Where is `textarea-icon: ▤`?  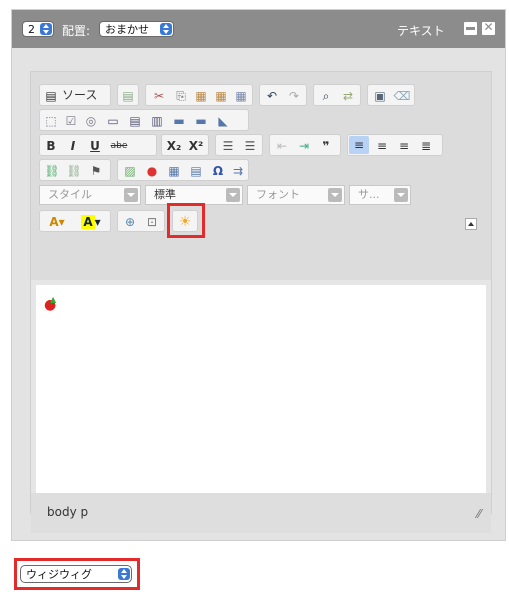 textarea-icon: ▤ is located at coordinates (135, 121).